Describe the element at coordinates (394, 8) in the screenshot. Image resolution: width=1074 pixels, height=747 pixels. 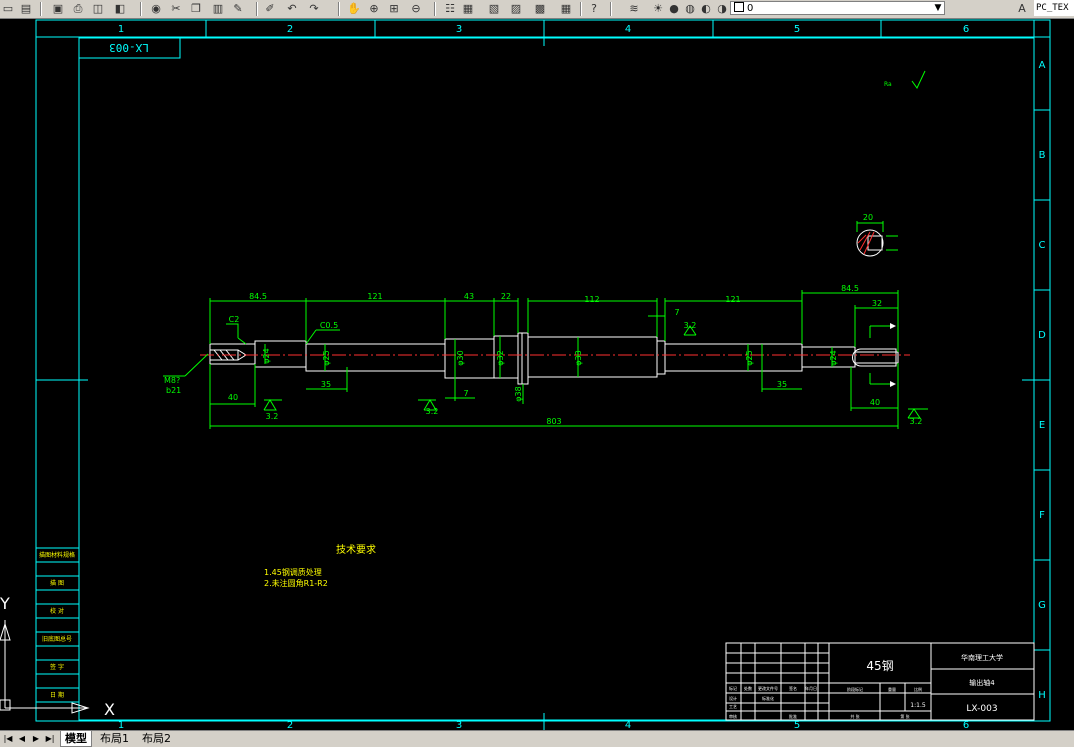
I see `zoom-window-icon: ⊞` at that location.